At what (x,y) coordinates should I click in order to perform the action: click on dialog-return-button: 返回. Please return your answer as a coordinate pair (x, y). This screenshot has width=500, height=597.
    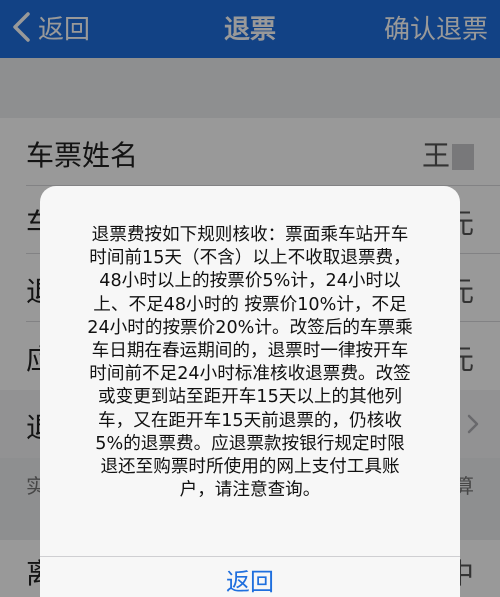
    Looking at the image, I should click on (250, 579).